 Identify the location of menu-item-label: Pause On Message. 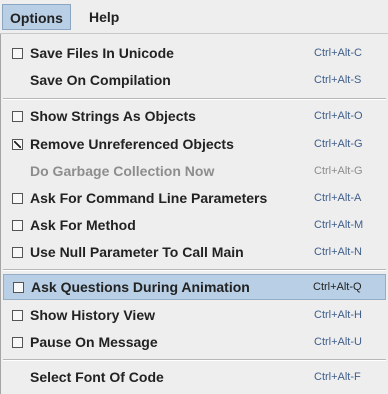
(94, 342).